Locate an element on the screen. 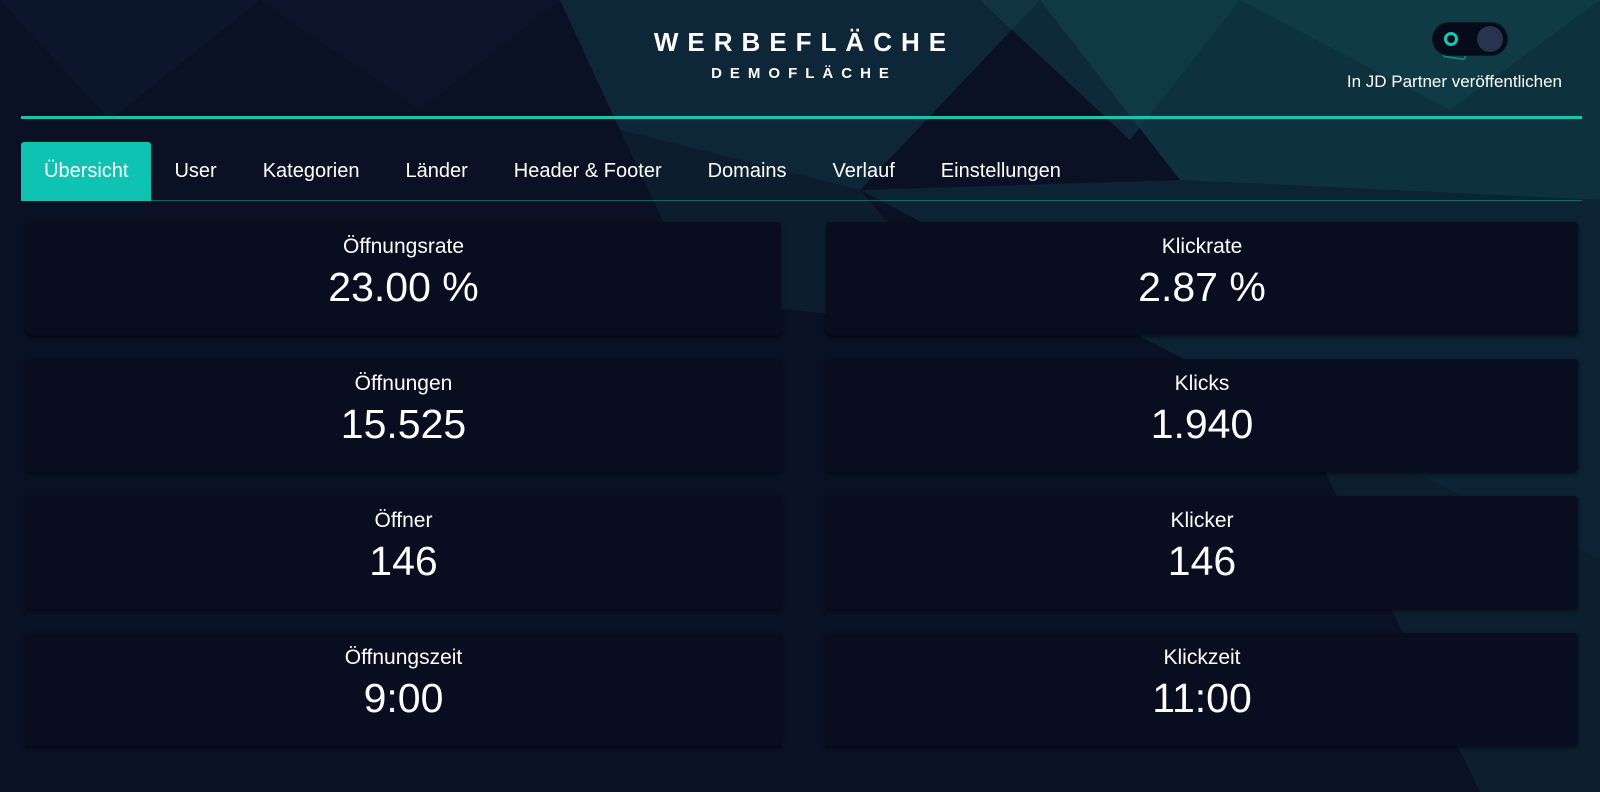 This screenshot has height=792, width=1600. stat-card-klicker: Klicker 146 is located at coordinates (1202, 552).